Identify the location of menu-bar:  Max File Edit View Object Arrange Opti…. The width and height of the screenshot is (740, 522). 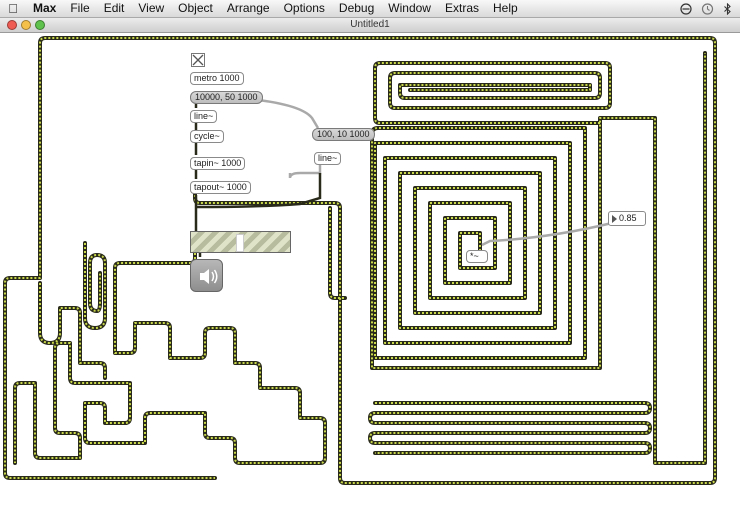
(370, 9).